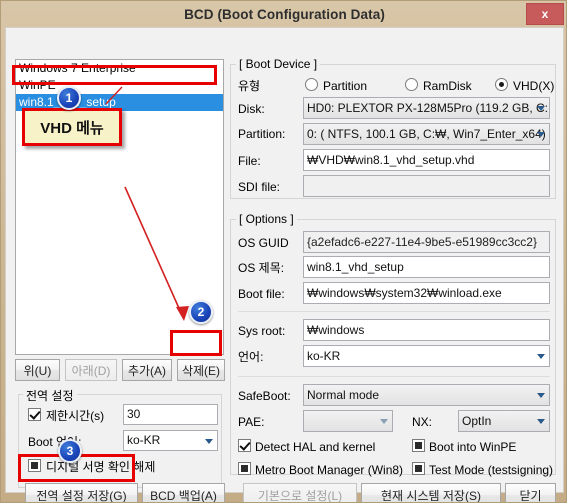 The height and width of the screenshot is (503, 567). Describe the element at coordinates (534, 86) in the screenshot. I see `radio-vhd-label: VHD(X)` at that location.